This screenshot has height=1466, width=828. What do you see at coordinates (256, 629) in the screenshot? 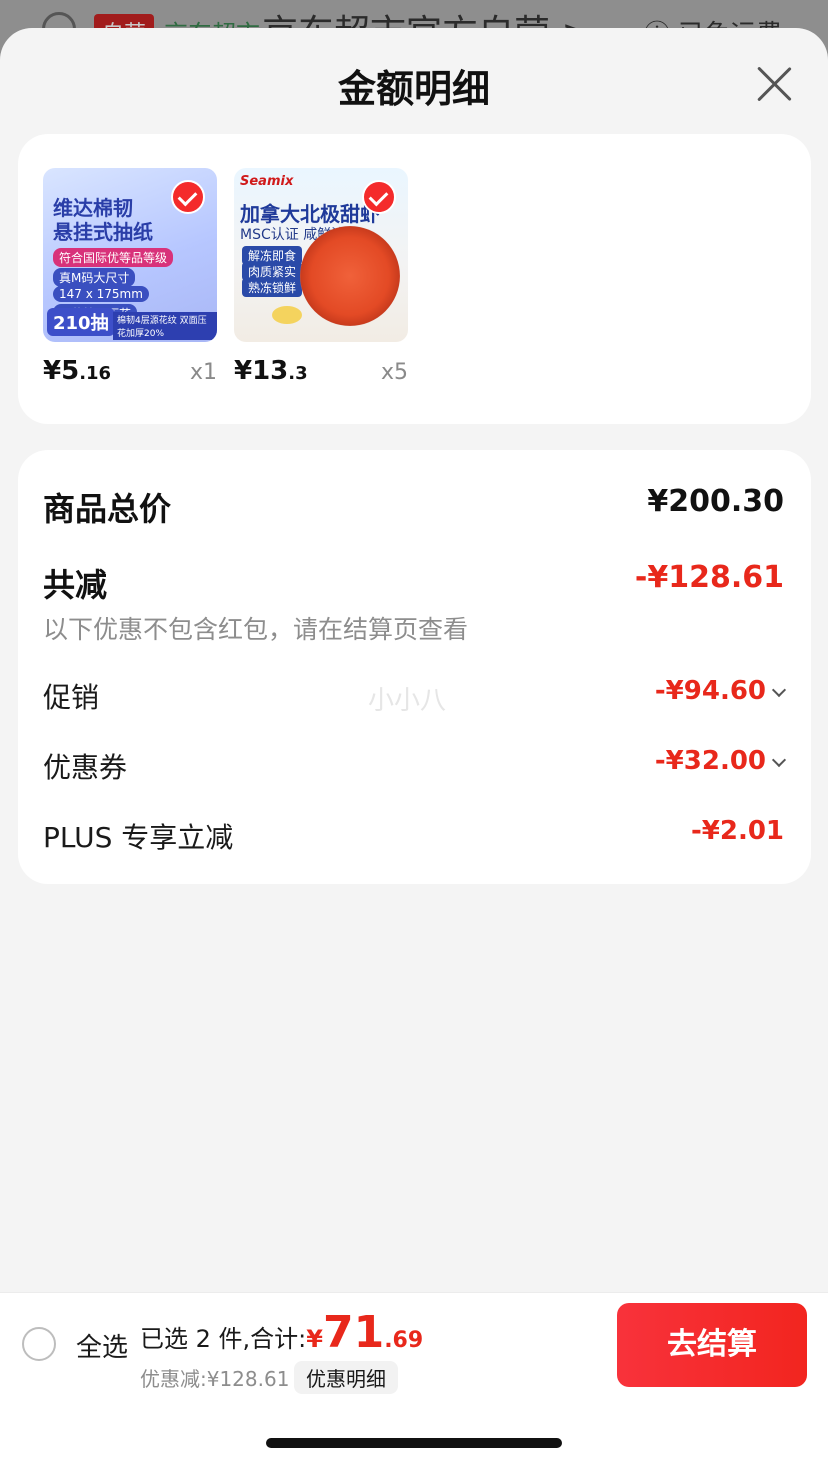
I see `discount-note: 以下优惠不包含红包，请在结算页查看` at bounding box center [256, 629].